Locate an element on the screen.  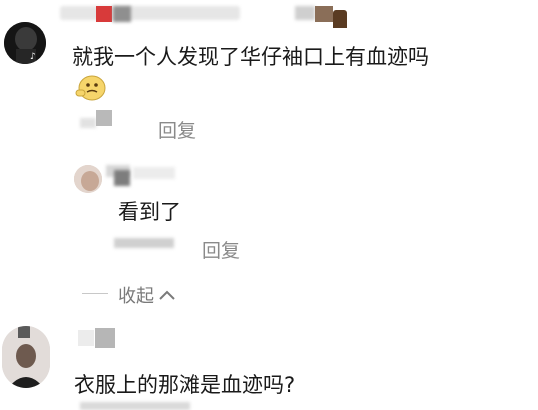
reply-timestamp-obscured is located at coordinates (144, 243).